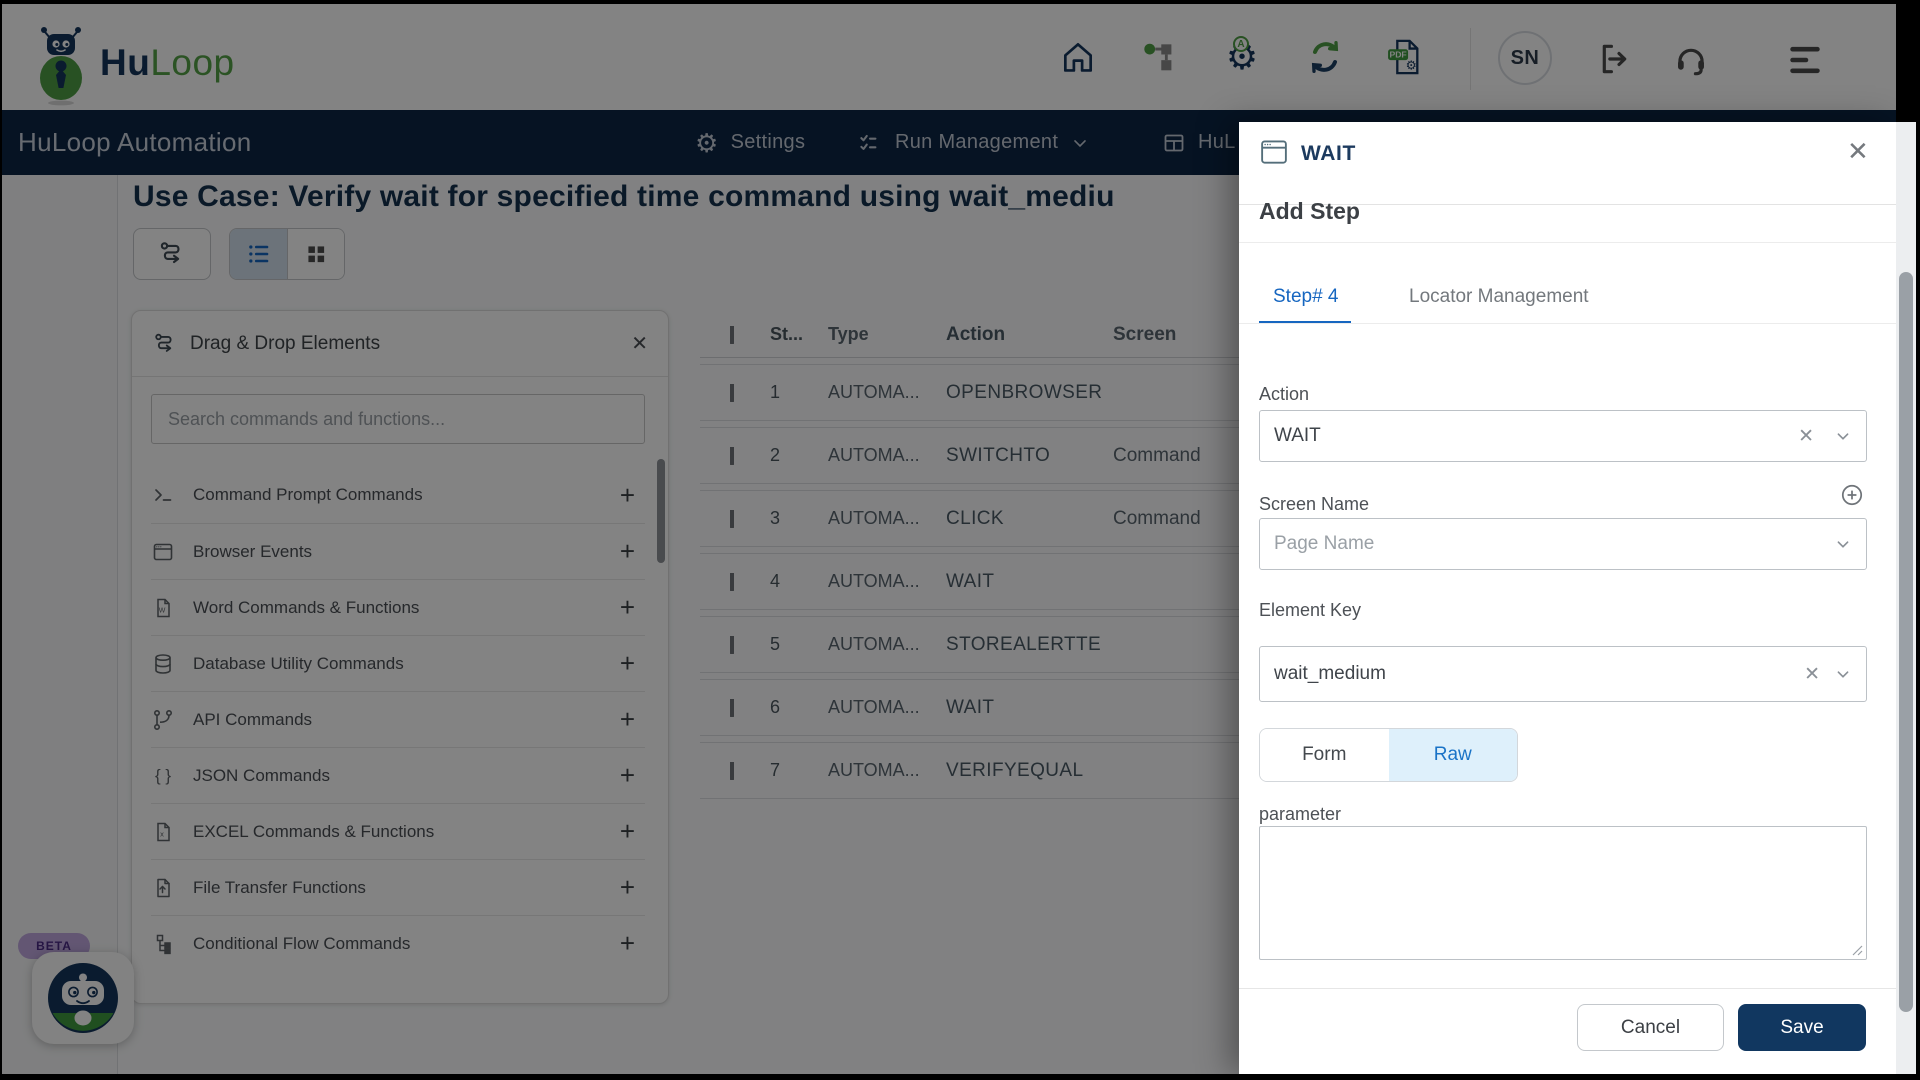 The height and width of the screenshot is (1080, 1920). What do you see at coordinates (1324, 755) in the screenshot?
I see `form-mode-button: Form` at bounding box center [1324, 755].